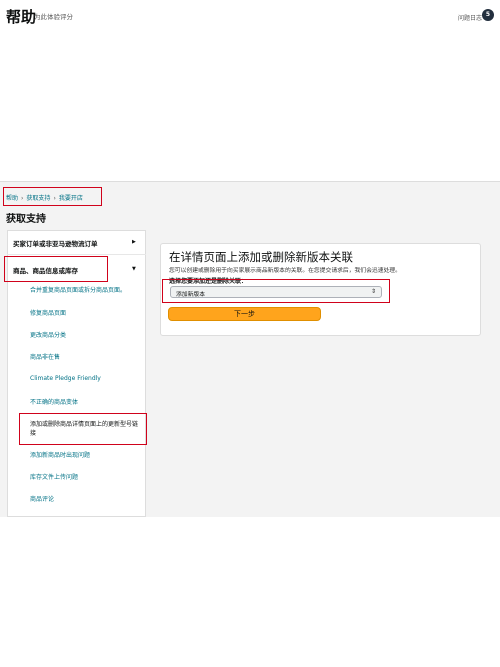 The height and width of the screenshot is (667, 500). Describe the element at coordinates (76, 254) in the screenshot. I see `sidebar-divider` at that location.